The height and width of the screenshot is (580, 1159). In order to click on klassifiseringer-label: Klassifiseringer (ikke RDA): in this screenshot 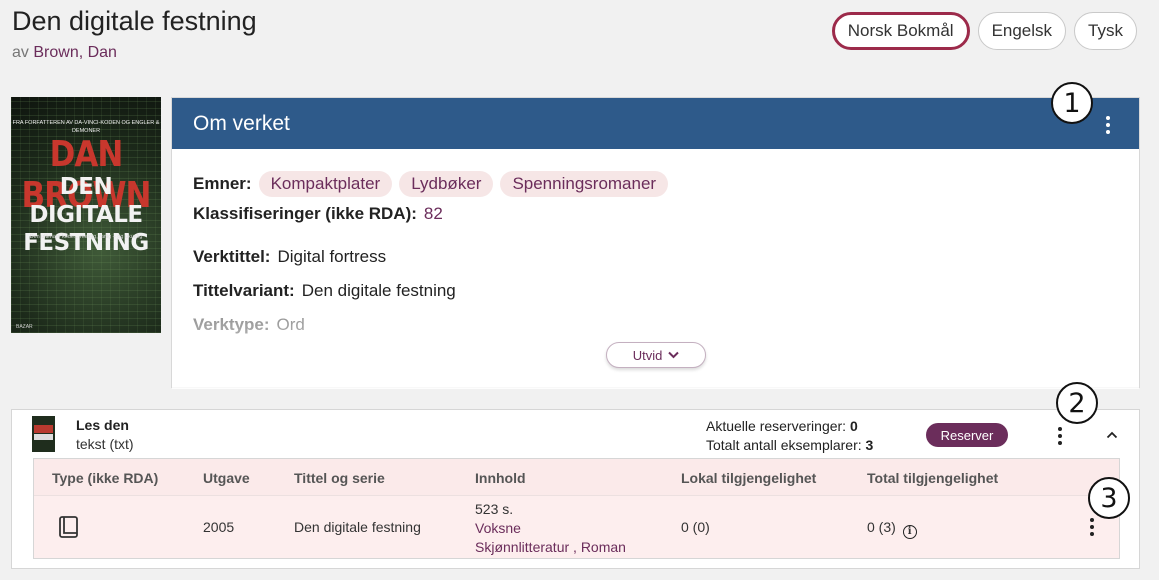, I will do `click(305, 213)`.